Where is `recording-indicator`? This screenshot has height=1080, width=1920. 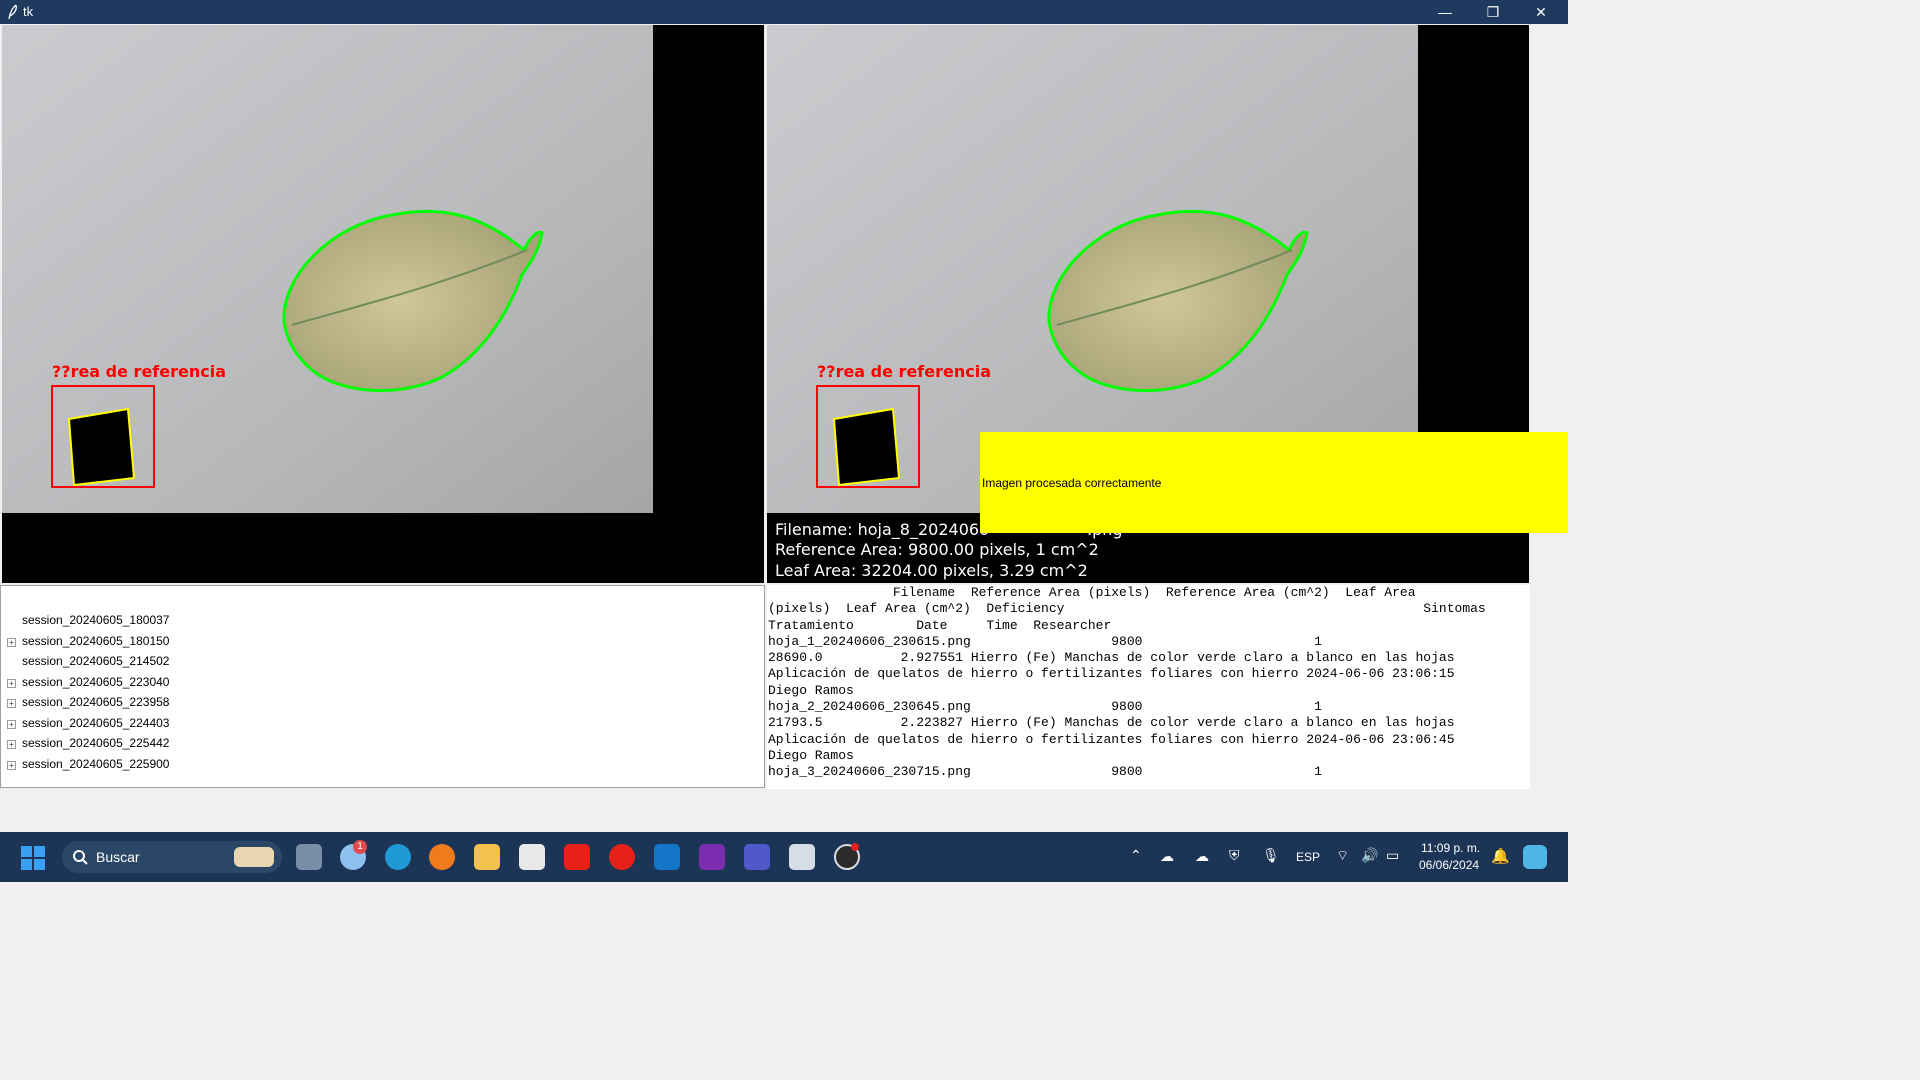
recording-indicator is located at coordinates (855, 847).